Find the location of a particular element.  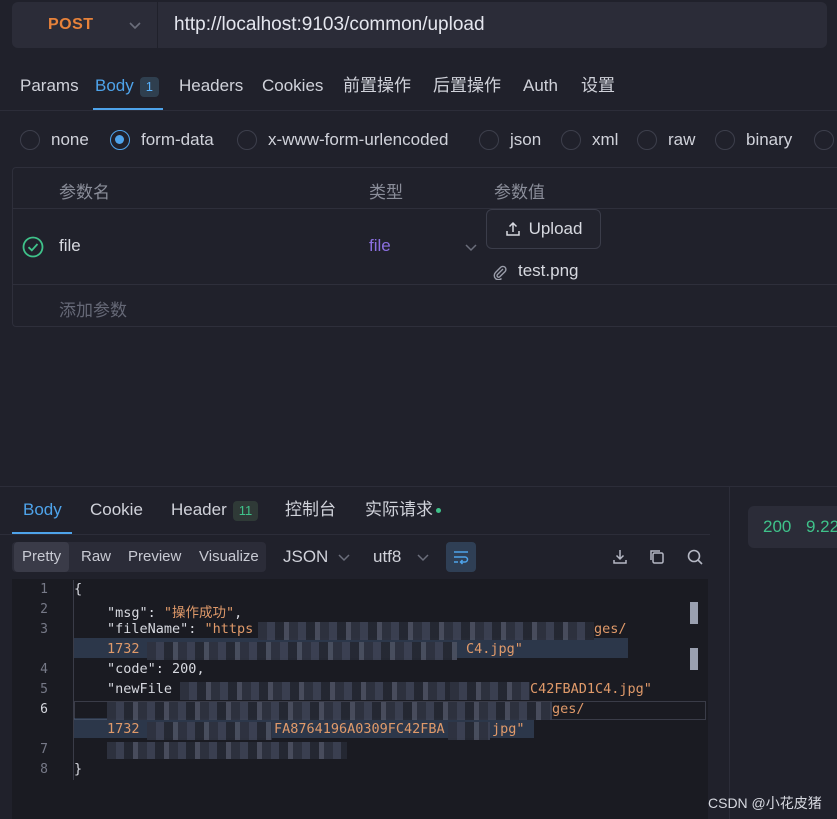

radio-binary: binary is located at coordinates (753, 140).